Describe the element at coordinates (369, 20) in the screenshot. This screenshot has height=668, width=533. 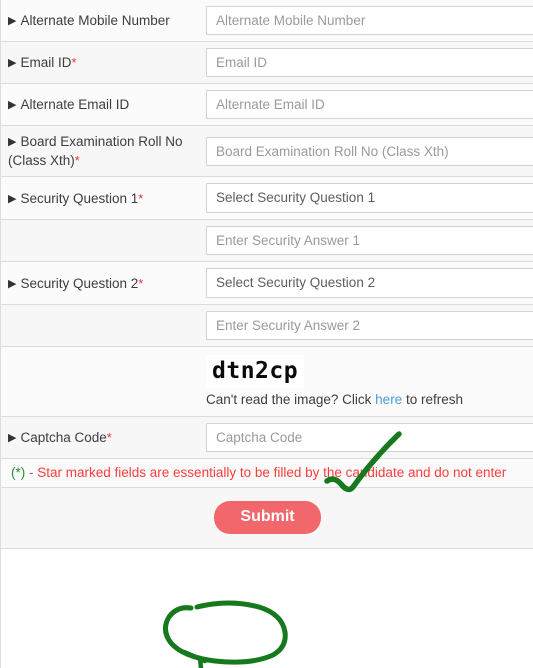
I see `alternate-mobile-number-input: Alternate Mobile Number` at that location.